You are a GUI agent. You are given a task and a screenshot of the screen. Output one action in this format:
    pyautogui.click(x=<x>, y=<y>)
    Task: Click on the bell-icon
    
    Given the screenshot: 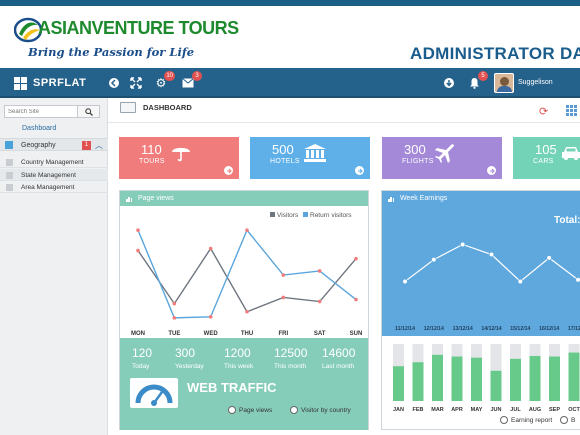 What is the action you would take?
    pyautogui.click(x=474, y=83)
    